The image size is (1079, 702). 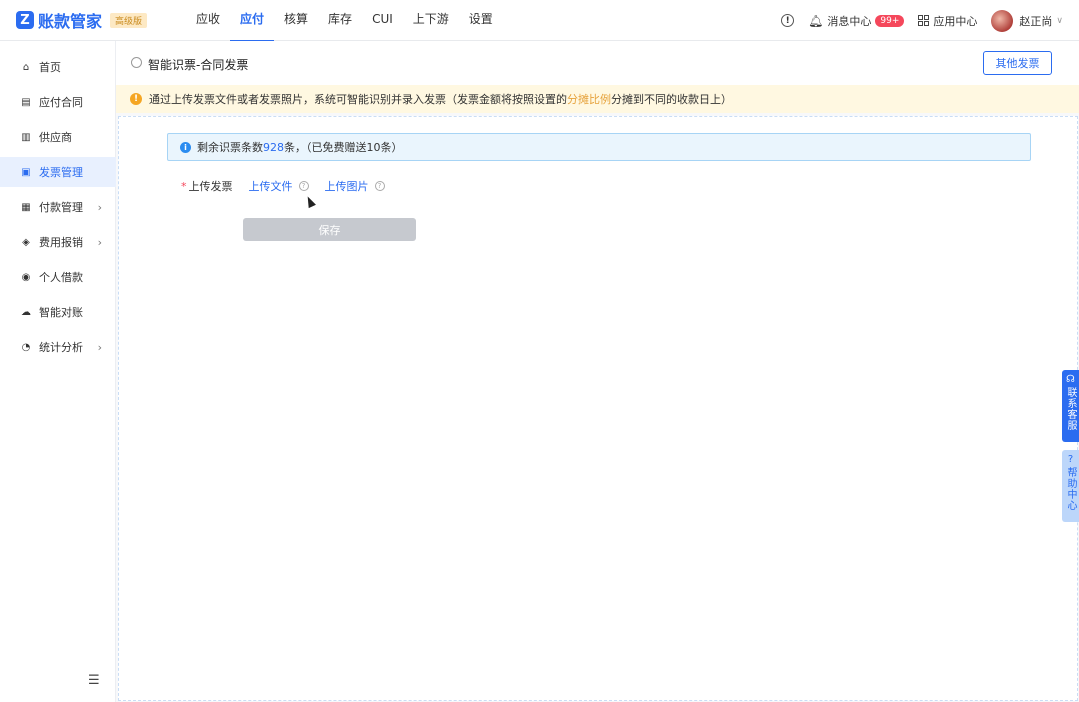 I want to click on sidebar-item-contracts: ▤ 应付合同, so click(x=58, y=102).